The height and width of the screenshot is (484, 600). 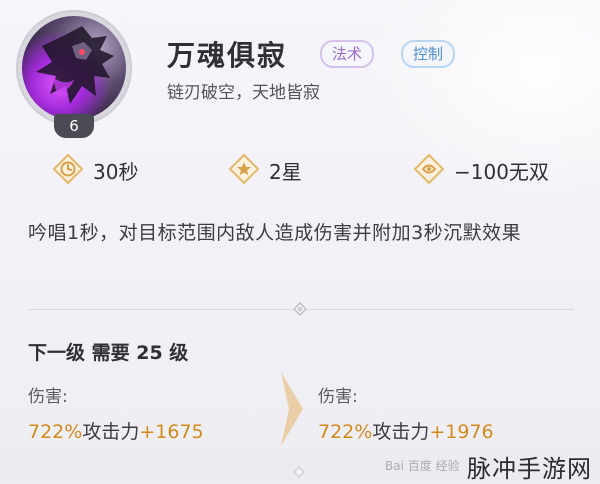 I want to click on skill-avatar: 6, so click(x=74, y=74).